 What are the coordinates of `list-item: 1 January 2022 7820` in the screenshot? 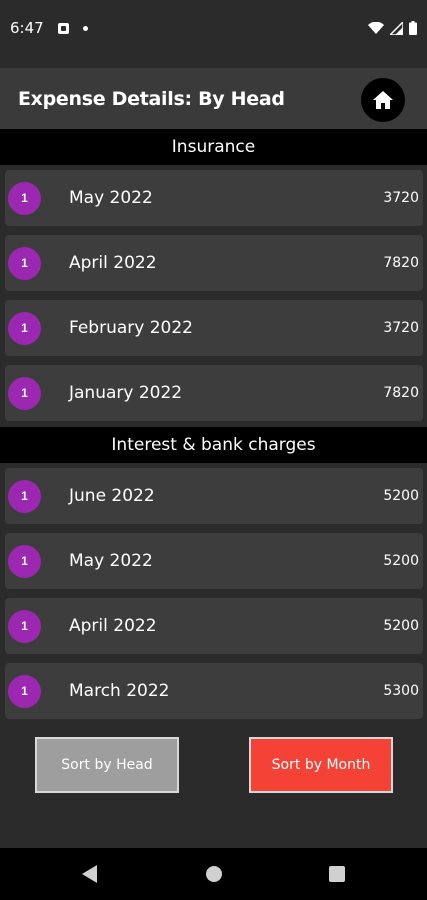 It's located at (214, 393).